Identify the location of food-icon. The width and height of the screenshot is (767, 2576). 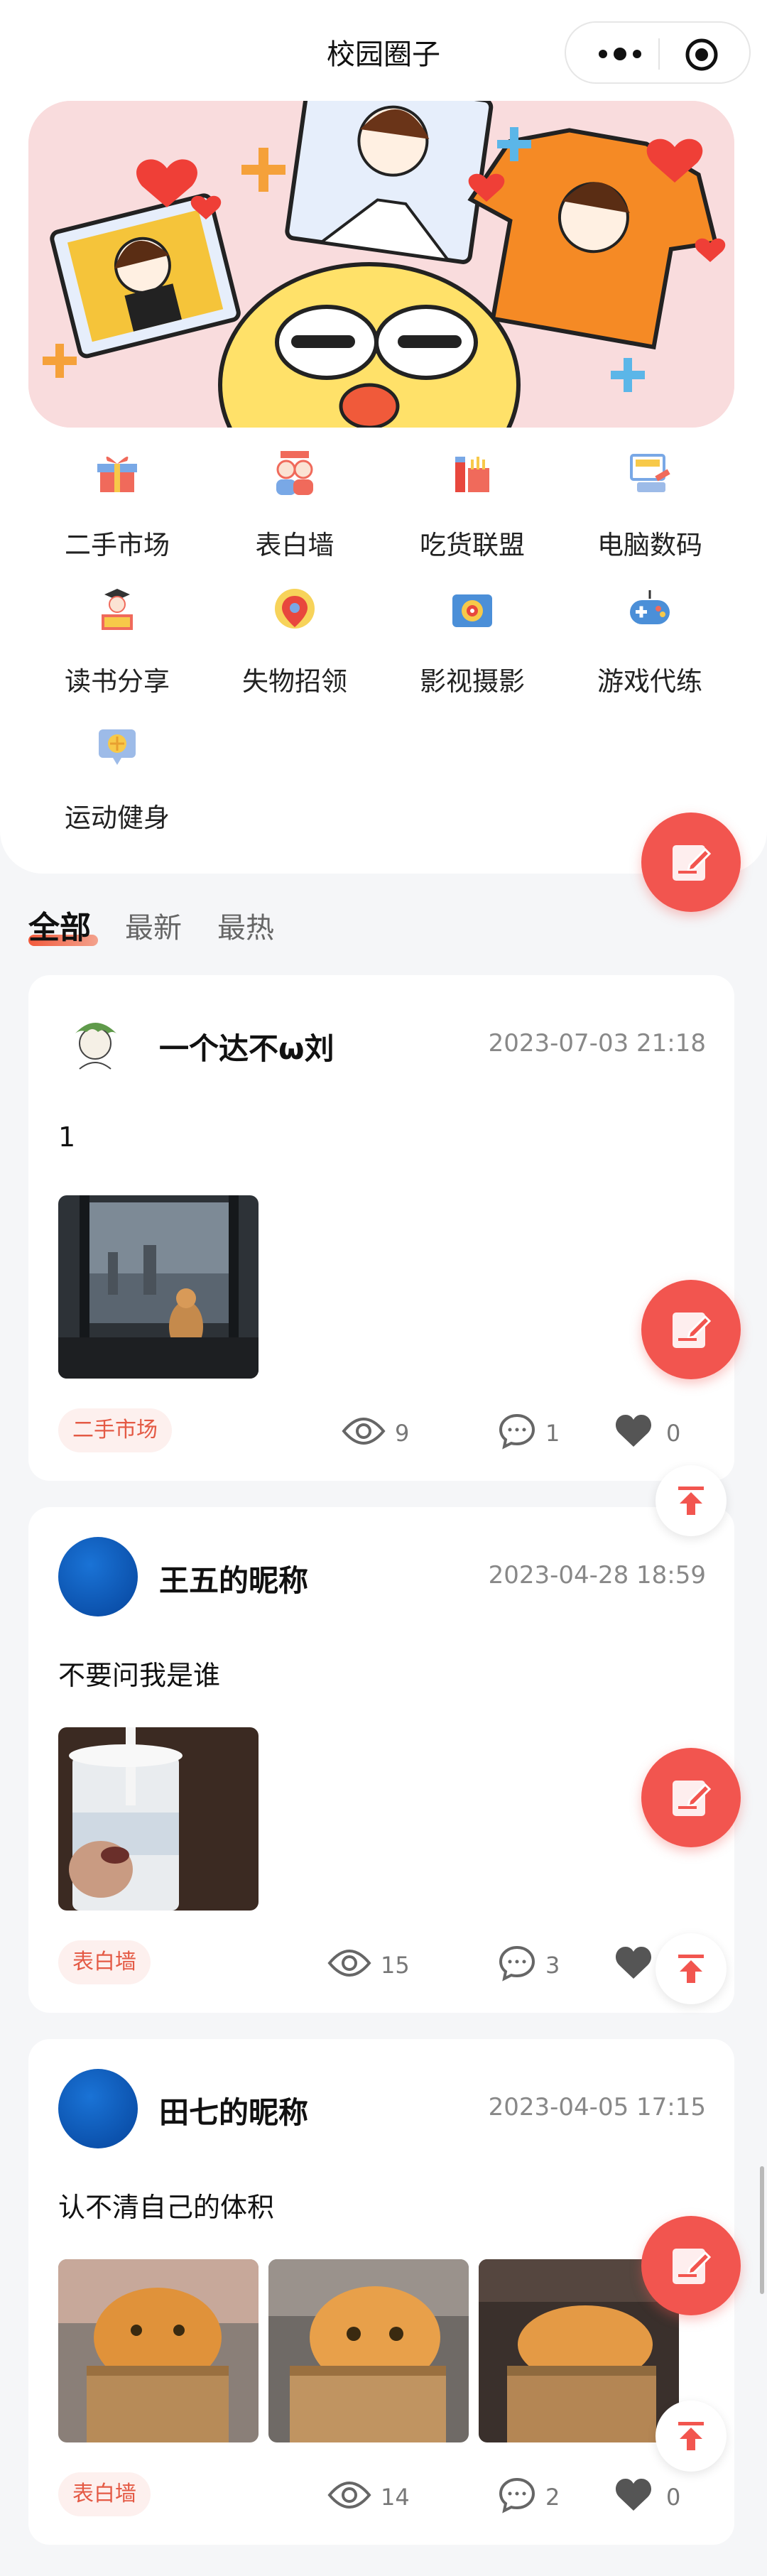
(472, 475).